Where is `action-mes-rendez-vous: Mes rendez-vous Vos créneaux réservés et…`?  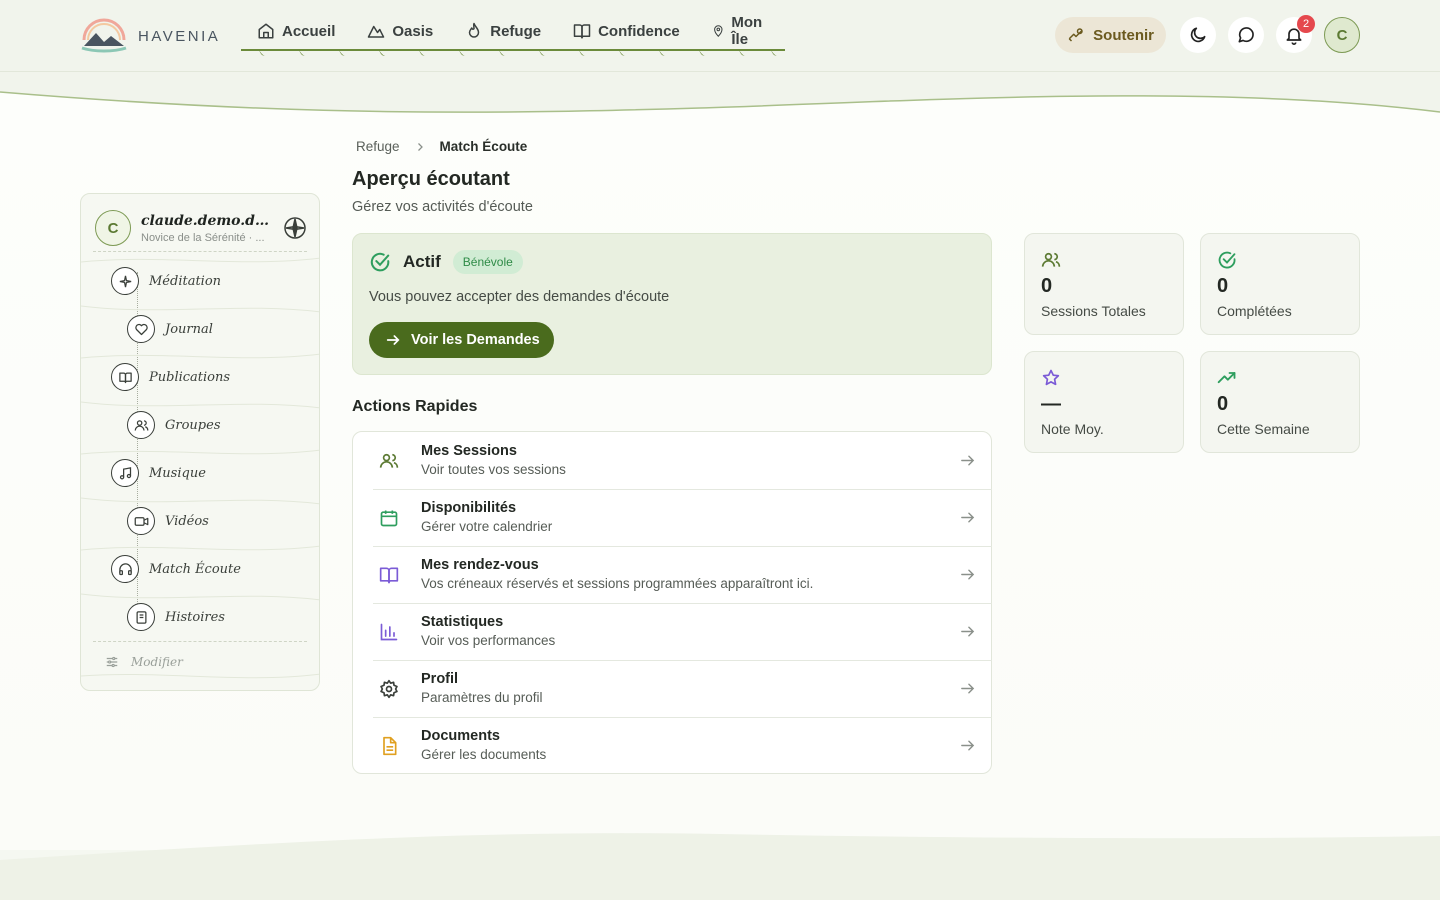 action-mes-rendez-vous: Mes rendez-vous Vos créneaux réservés et… is located at coordinates (672, 574).